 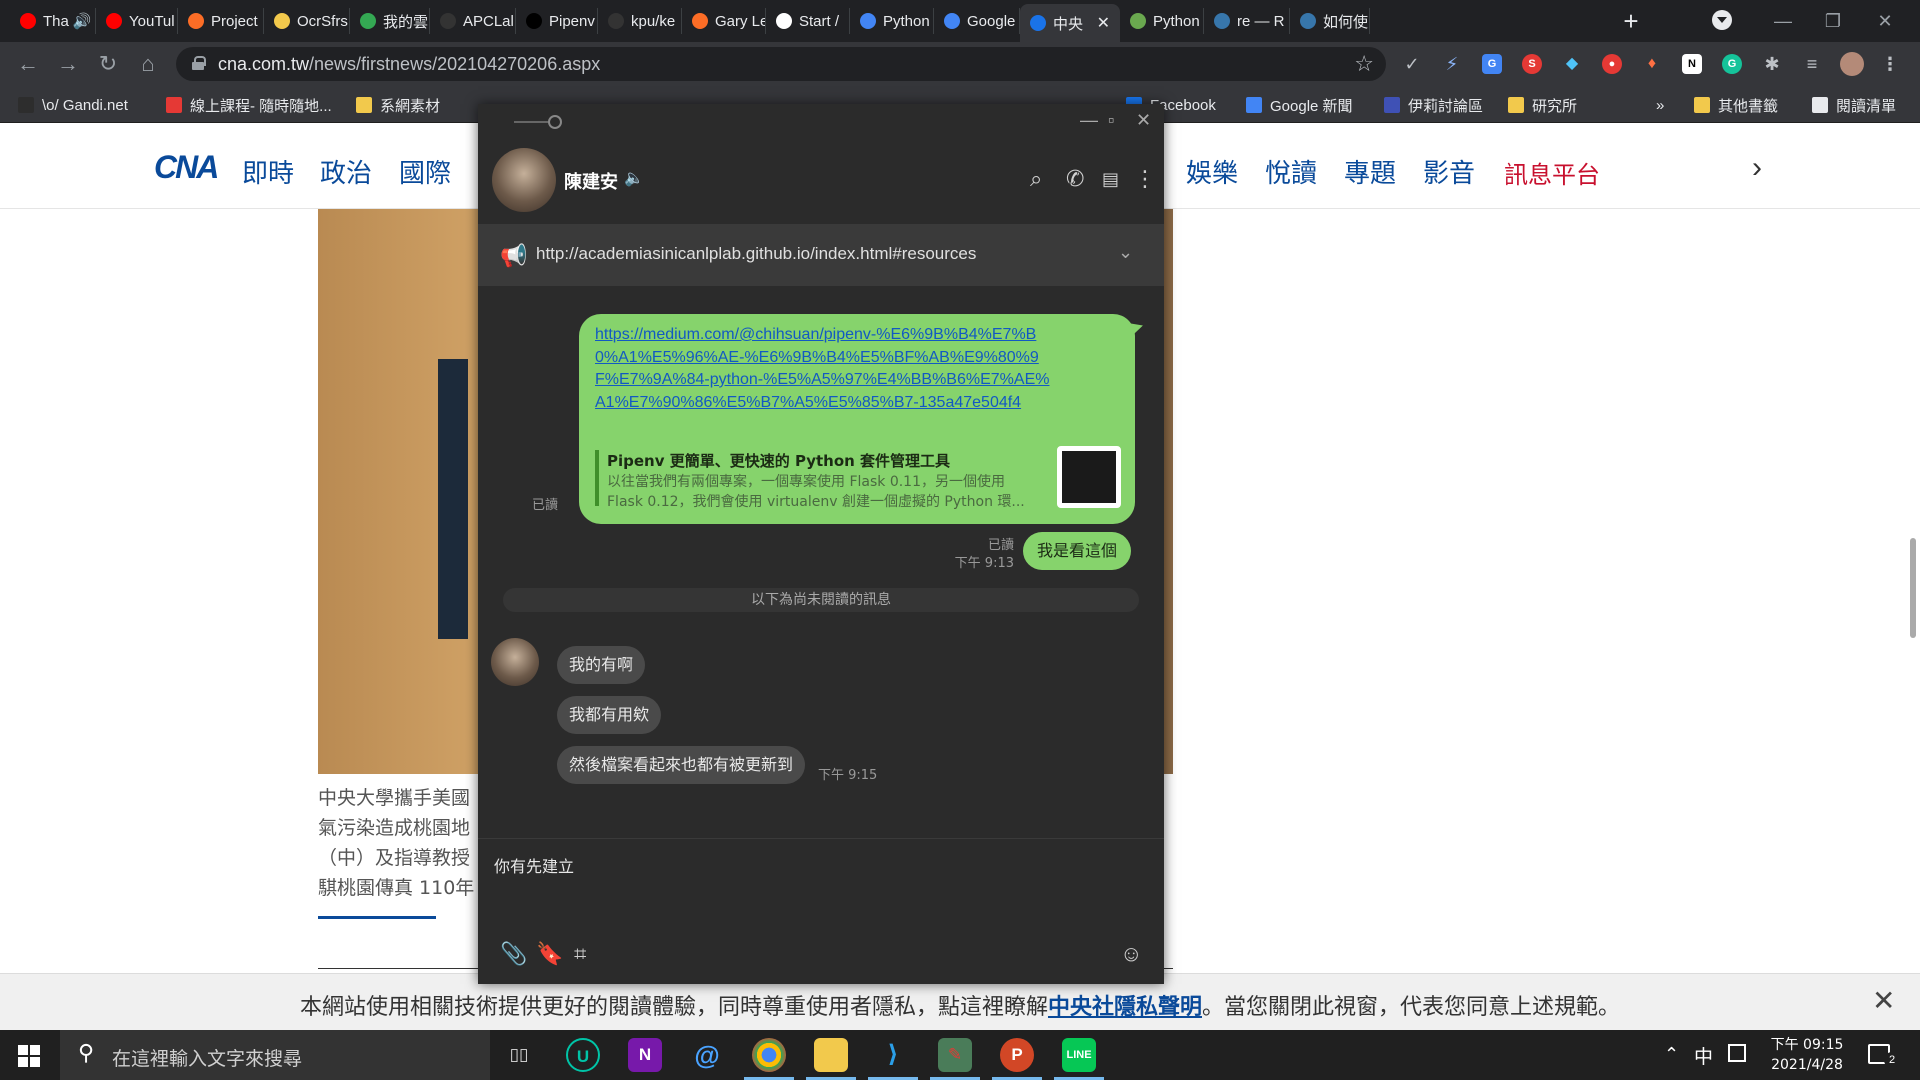 I want to click on taskbar-search-box: ⚲ 在這裡輸入文字來搜尋, so click(x=275, y=1055).